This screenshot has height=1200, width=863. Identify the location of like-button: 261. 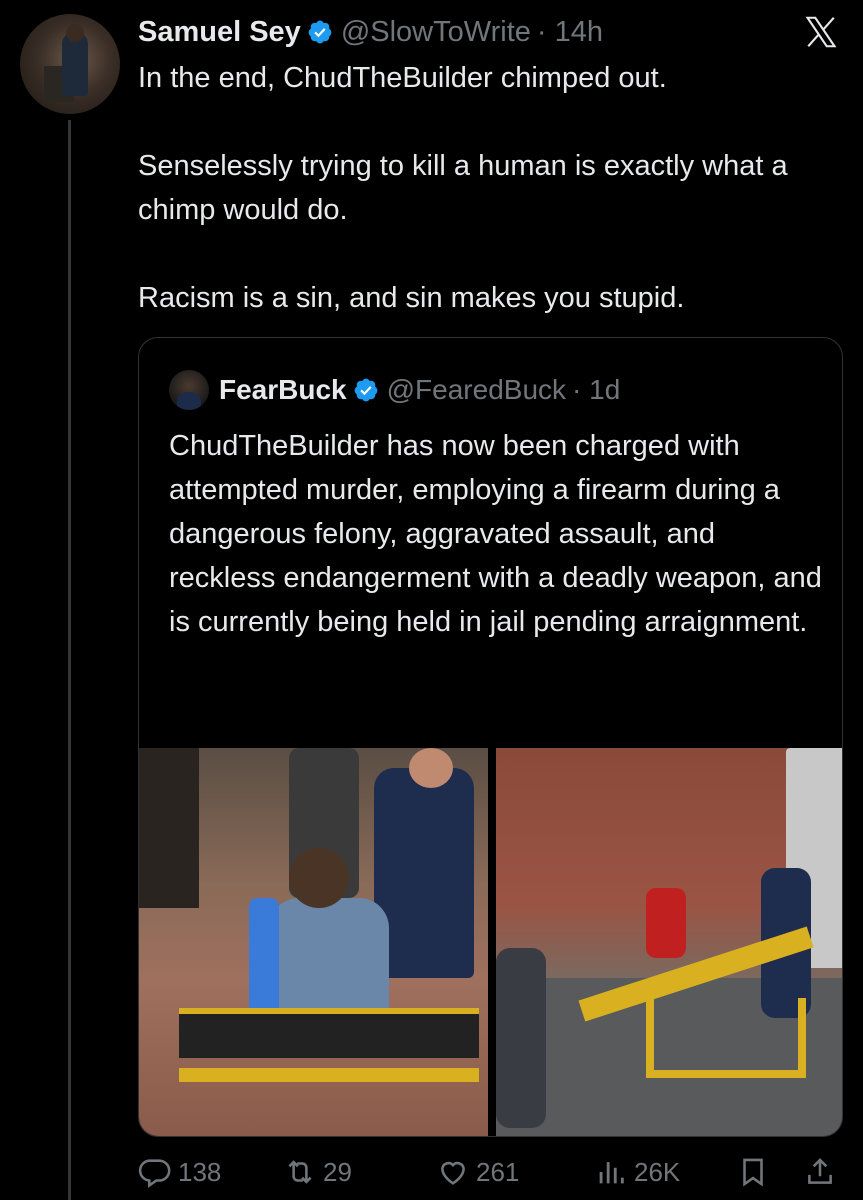
(477, 1172).